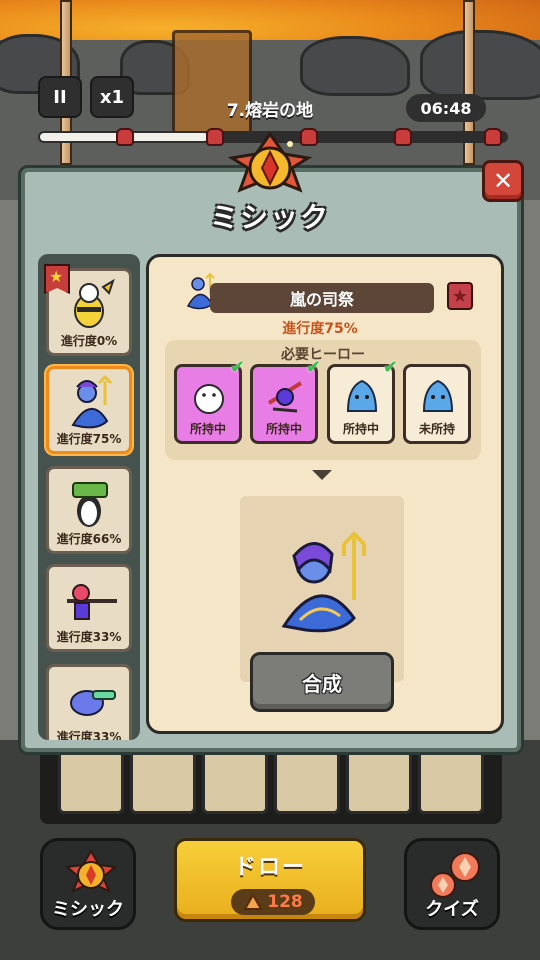 The image size is (540, 960). I want to click on required-hero-slime-unowned: 未所持, so click(437, 404).